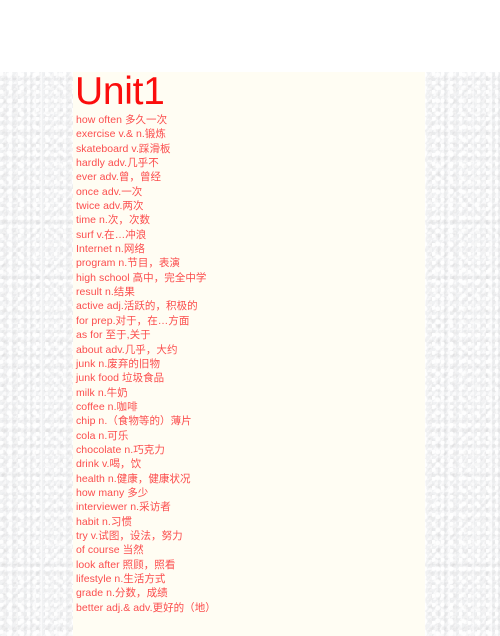 This screenshot has height=636, width=500. I want to click on vocabulary-entry: of course 当然, so click(110, 550).